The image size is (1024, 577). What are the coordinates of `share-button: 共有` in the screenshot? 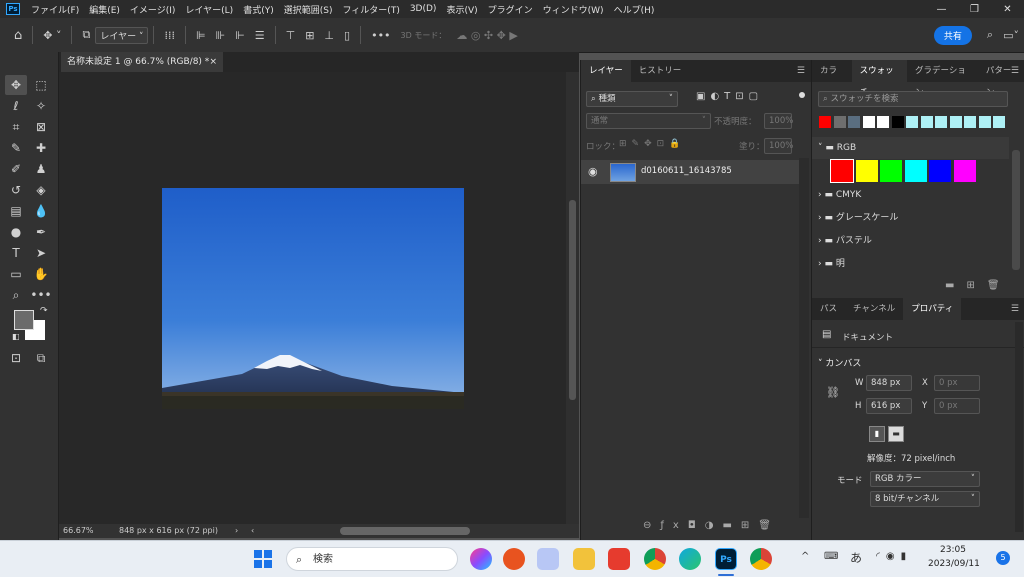 It's located at (952, 35).